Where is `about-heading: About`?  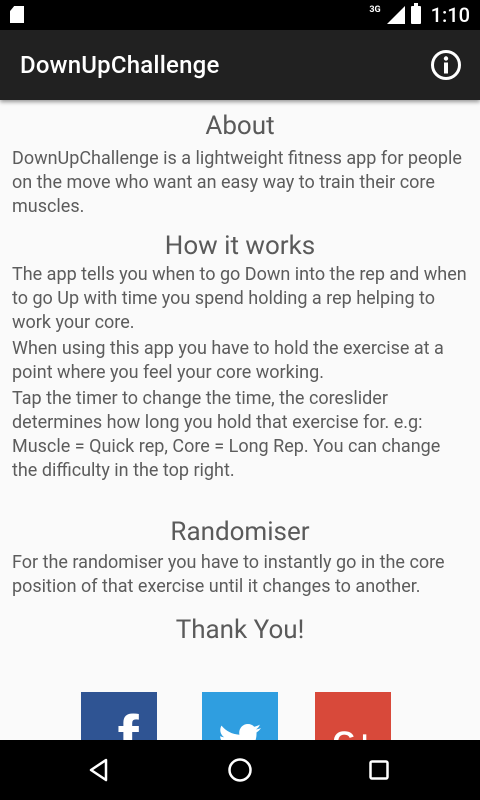
about-heading: About is located at coordinates (240, 126).